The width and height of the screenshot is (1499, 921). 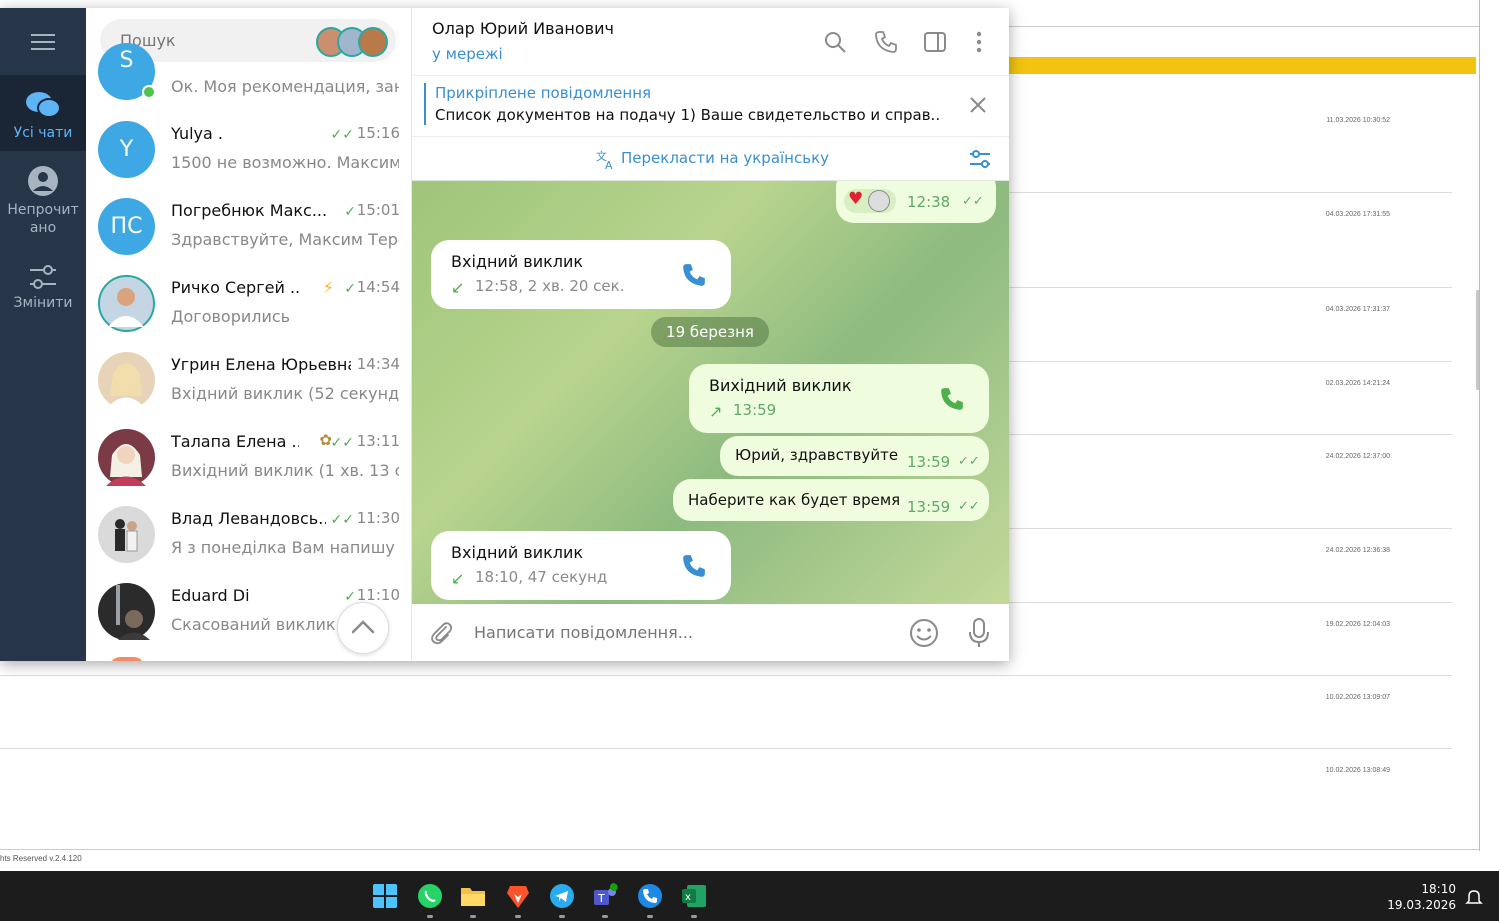 I want to click on whatsapp-icon, so click(x=430, y=896).